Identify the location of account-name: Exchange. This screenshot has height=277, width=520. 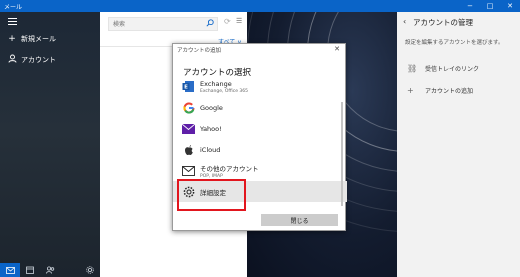
(216, 83).